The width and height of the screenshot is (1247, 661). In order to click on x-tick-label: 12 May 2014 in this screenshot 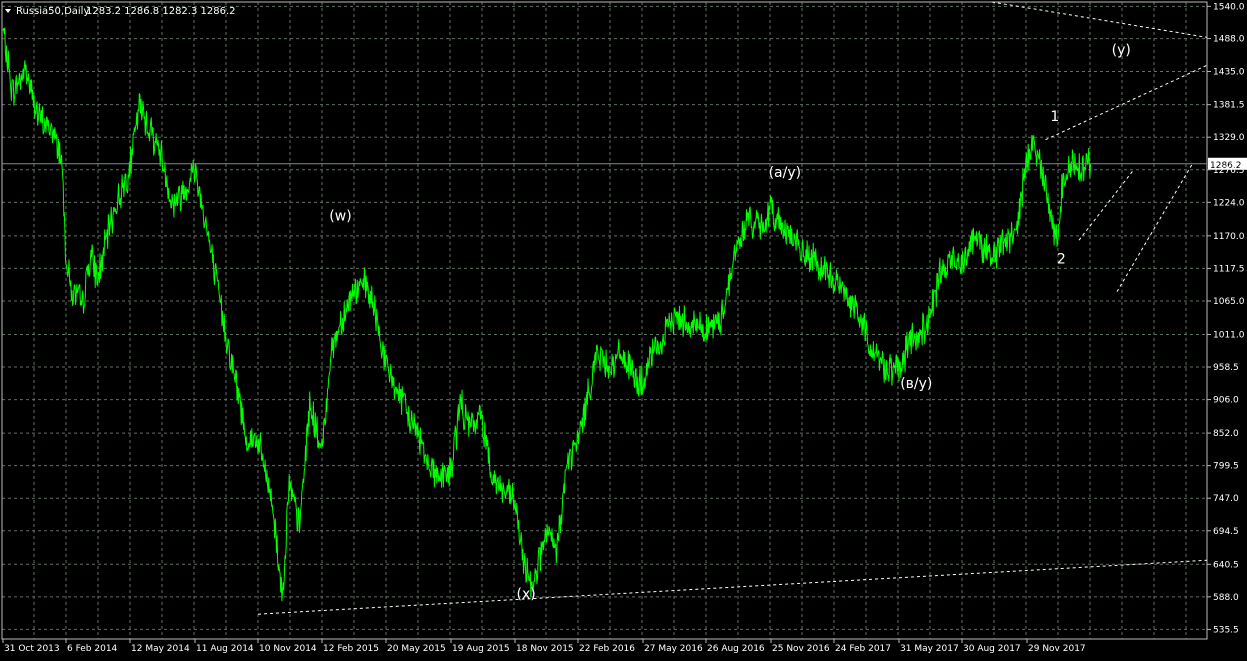, I will do `click(160, 649)`.